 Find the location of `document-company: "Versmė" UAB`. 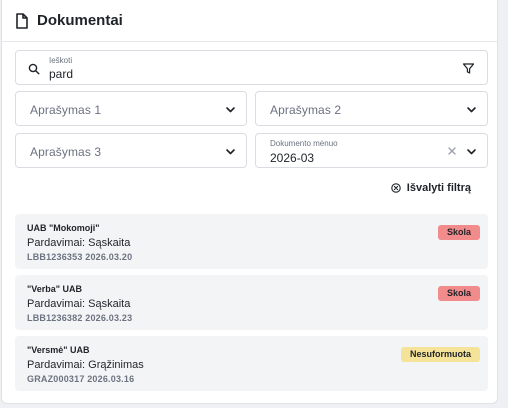

document-company: "Versmė" UAB is located at coordinates (58, 350).